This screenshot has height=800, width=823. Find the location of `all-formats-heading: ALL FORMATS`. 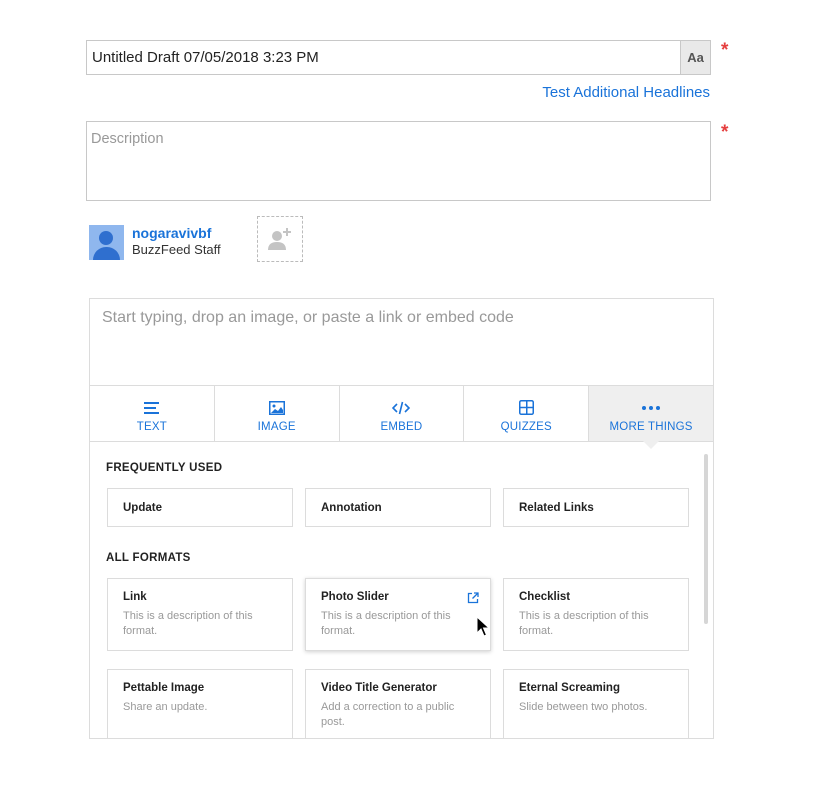

all-formats-heading: ALL FORMATS is located at coordinates (148, 558).